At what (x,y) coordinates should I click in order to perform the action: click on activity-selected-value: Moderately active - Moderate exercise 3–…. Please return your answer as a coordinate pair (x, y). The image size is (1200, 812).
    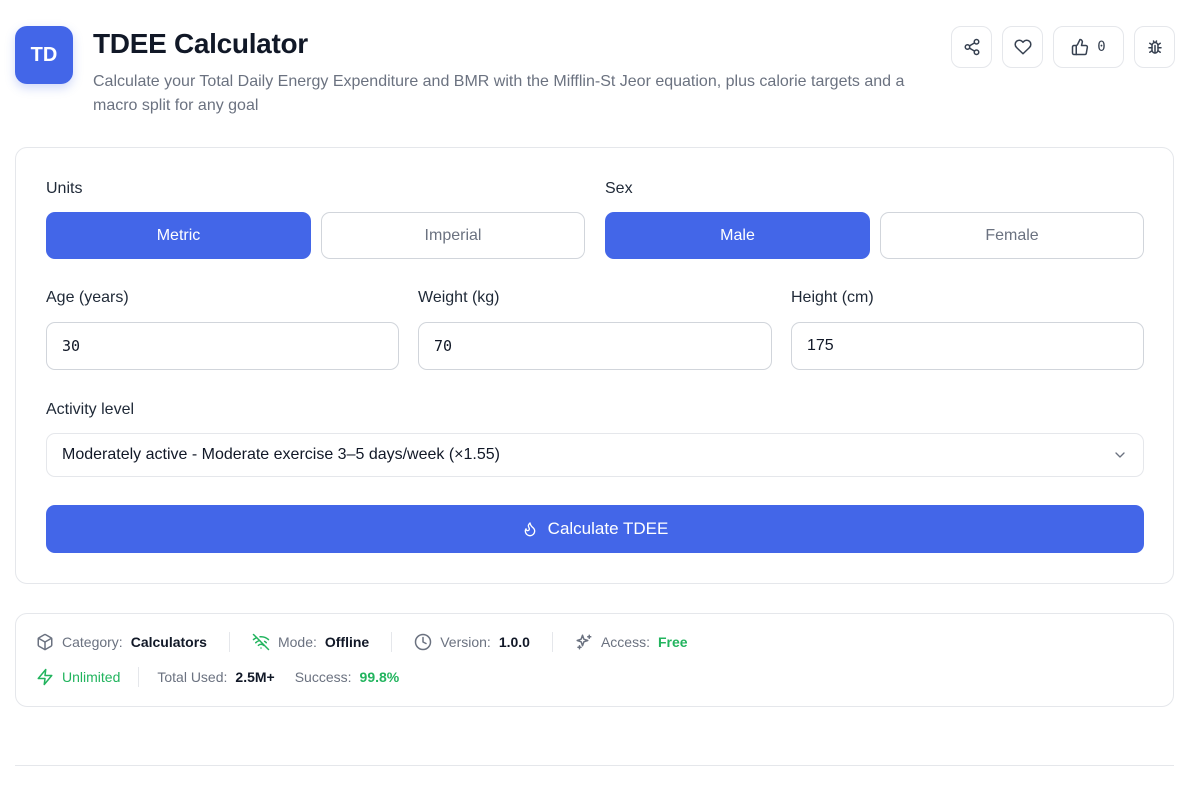
    Looking at the image, I should click on (281, 454).